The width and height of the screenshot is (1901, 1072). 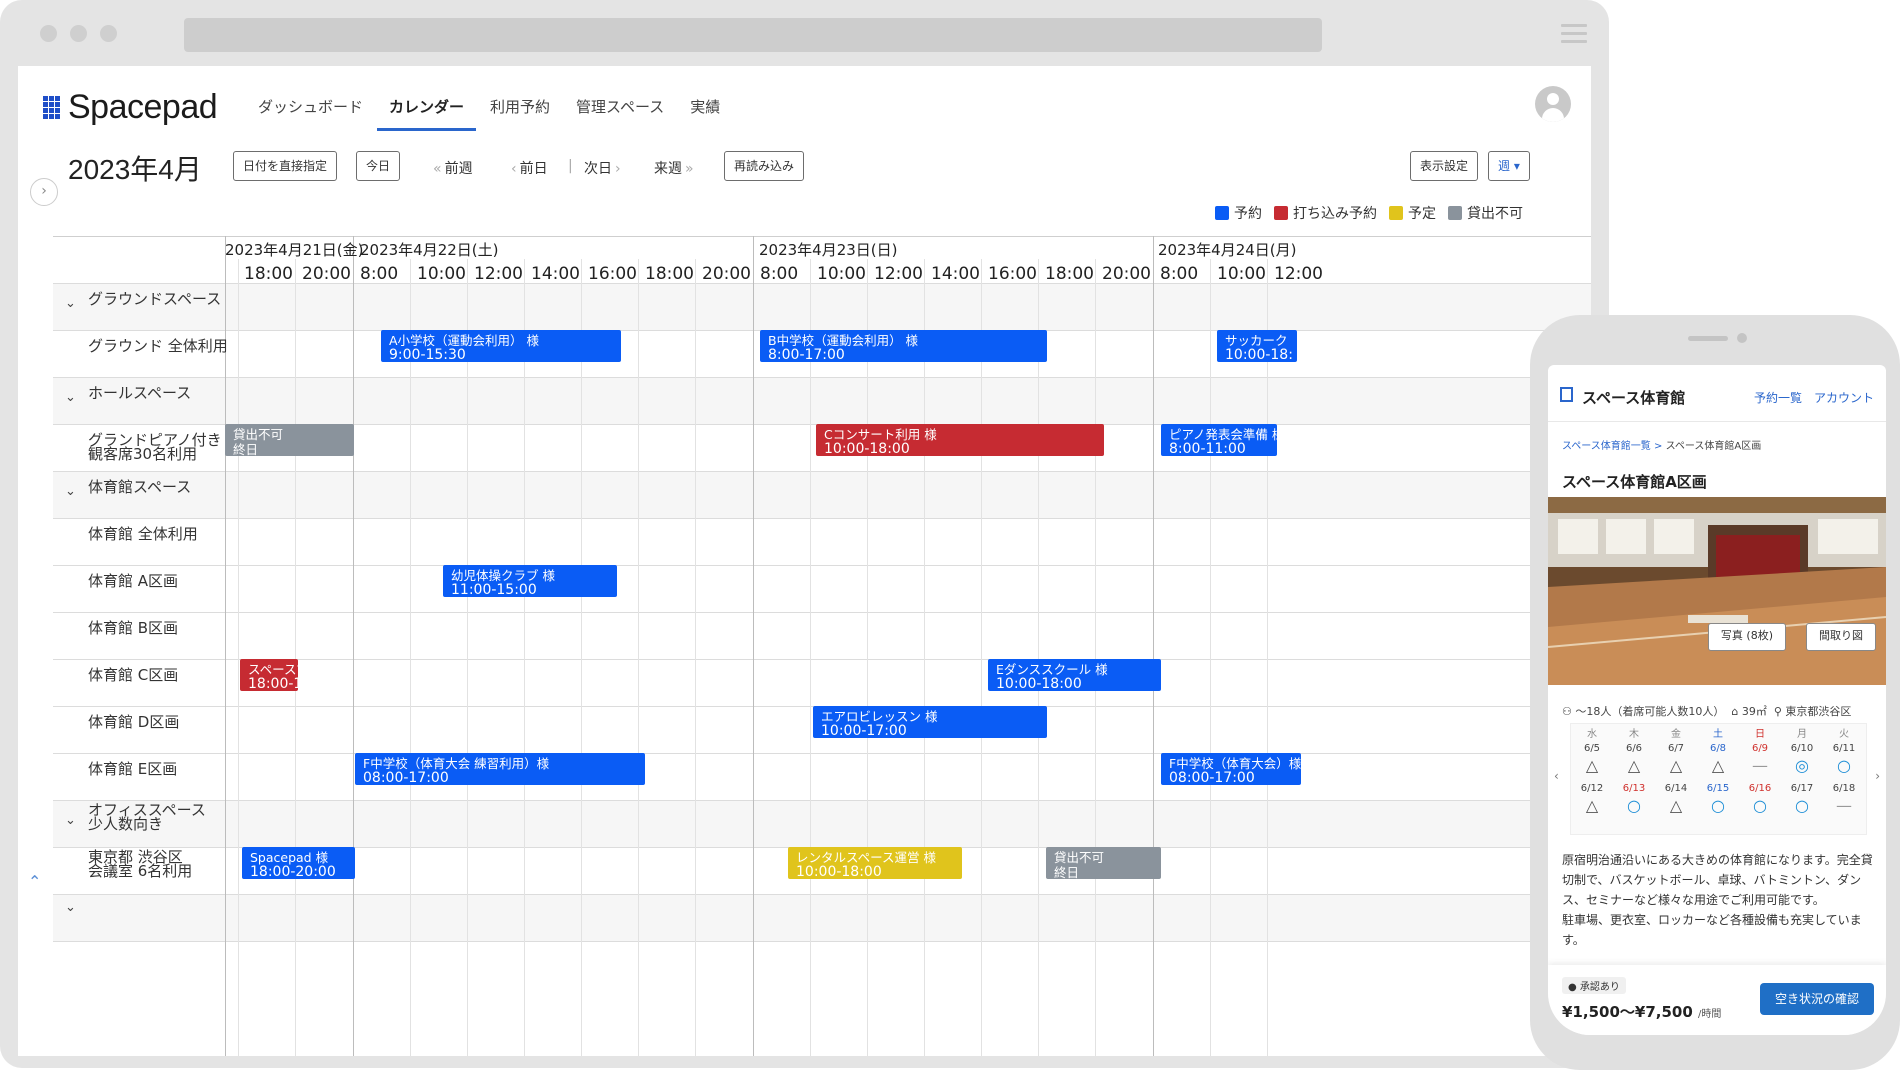 I want to click on event-title: A小学校（運動会利用） 様, so click(x=464, y=340).